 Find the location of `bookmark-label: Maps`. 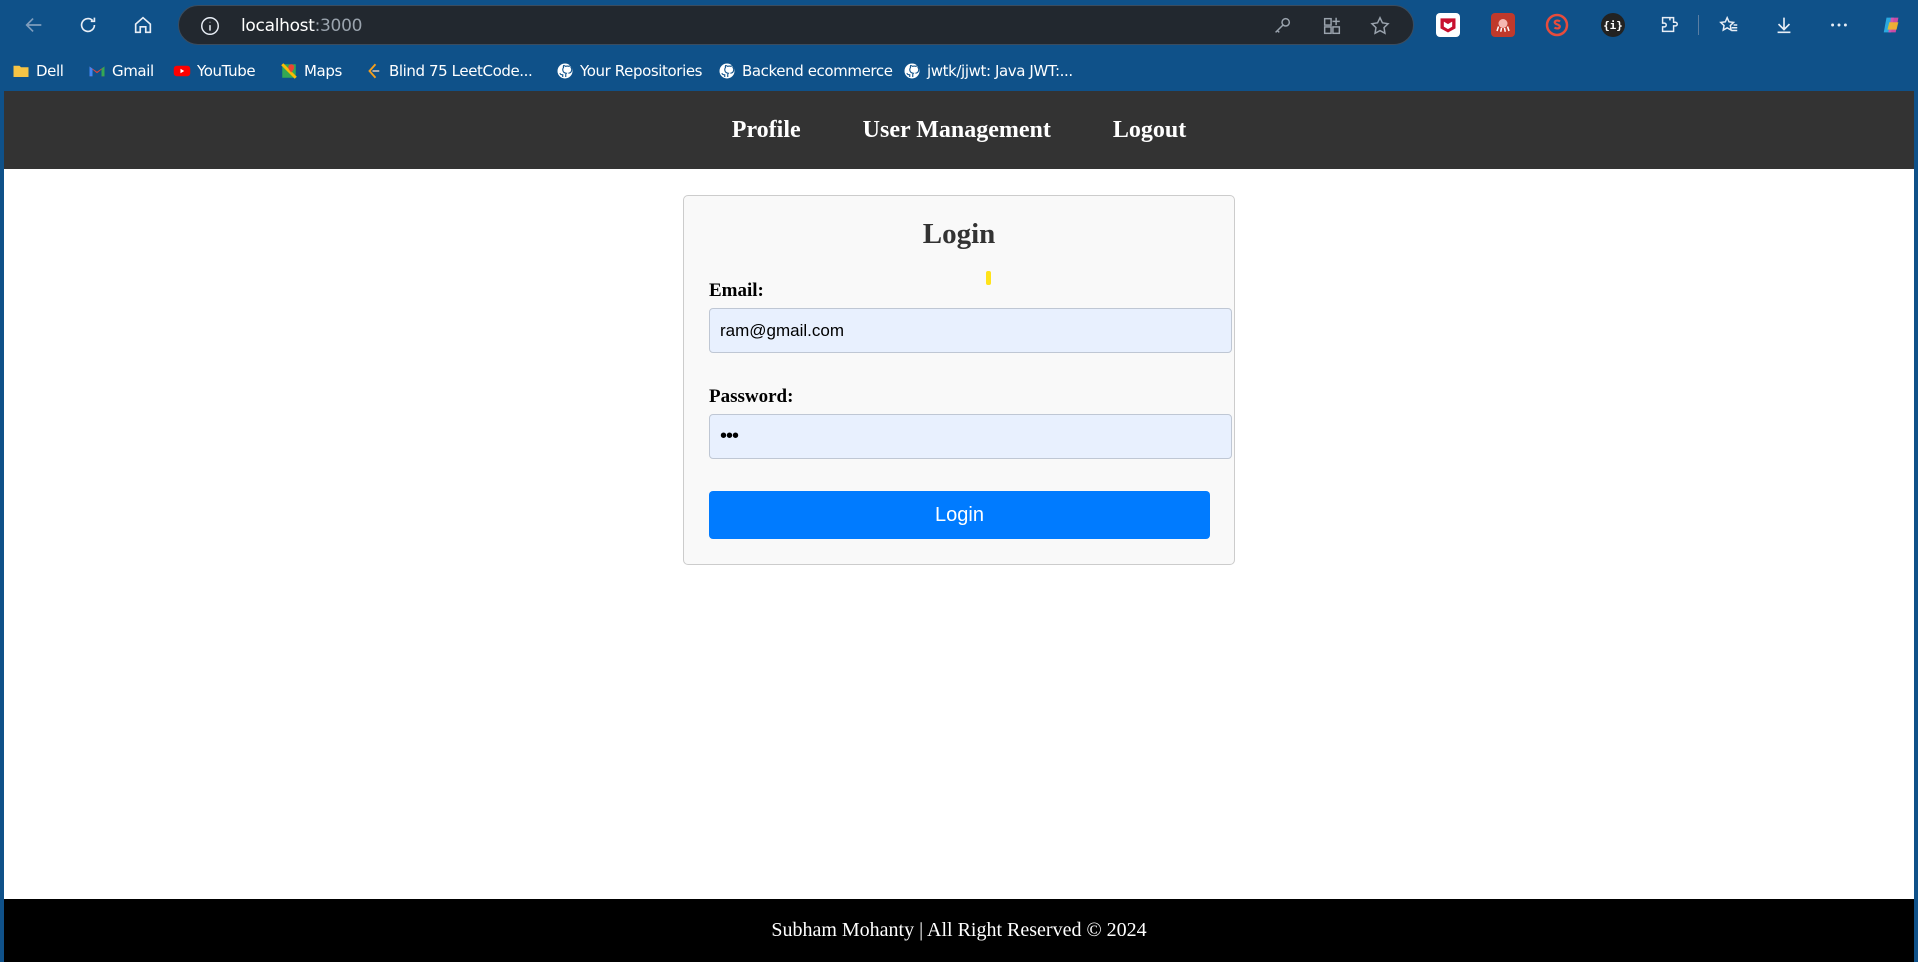

bookmark-label: Maps is located at coordinates (323, 71).